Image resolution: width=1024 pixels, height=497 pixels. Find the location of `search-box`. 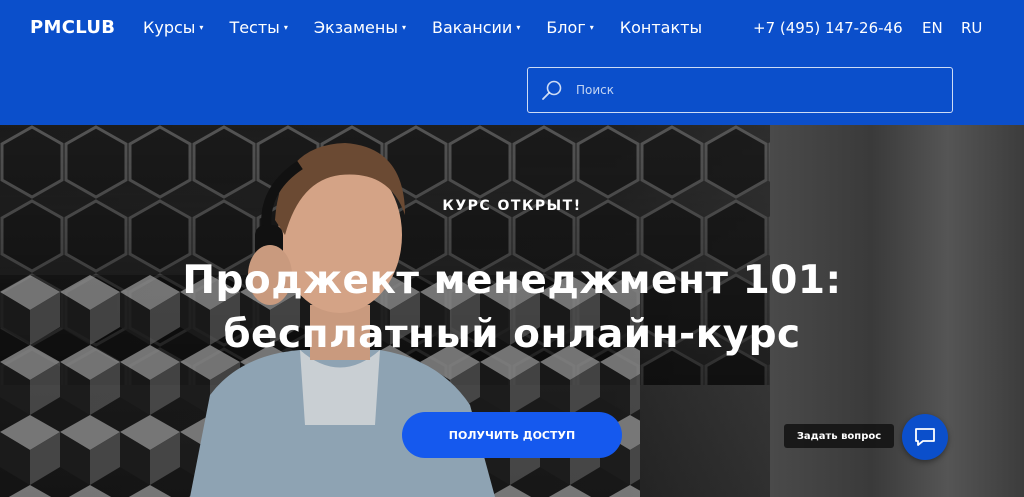

search-box is located at coordinates (740, 90).